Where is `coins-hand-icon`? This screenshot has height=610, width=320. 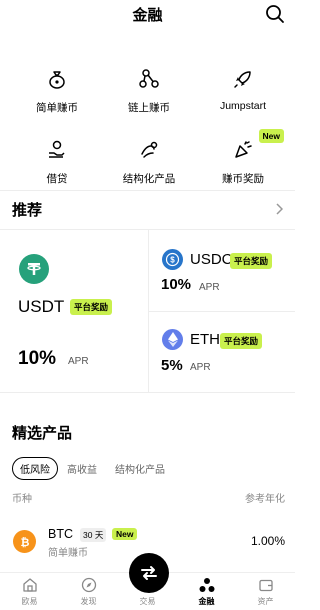
coins-hand-icon is located at coordinates (57, 149).